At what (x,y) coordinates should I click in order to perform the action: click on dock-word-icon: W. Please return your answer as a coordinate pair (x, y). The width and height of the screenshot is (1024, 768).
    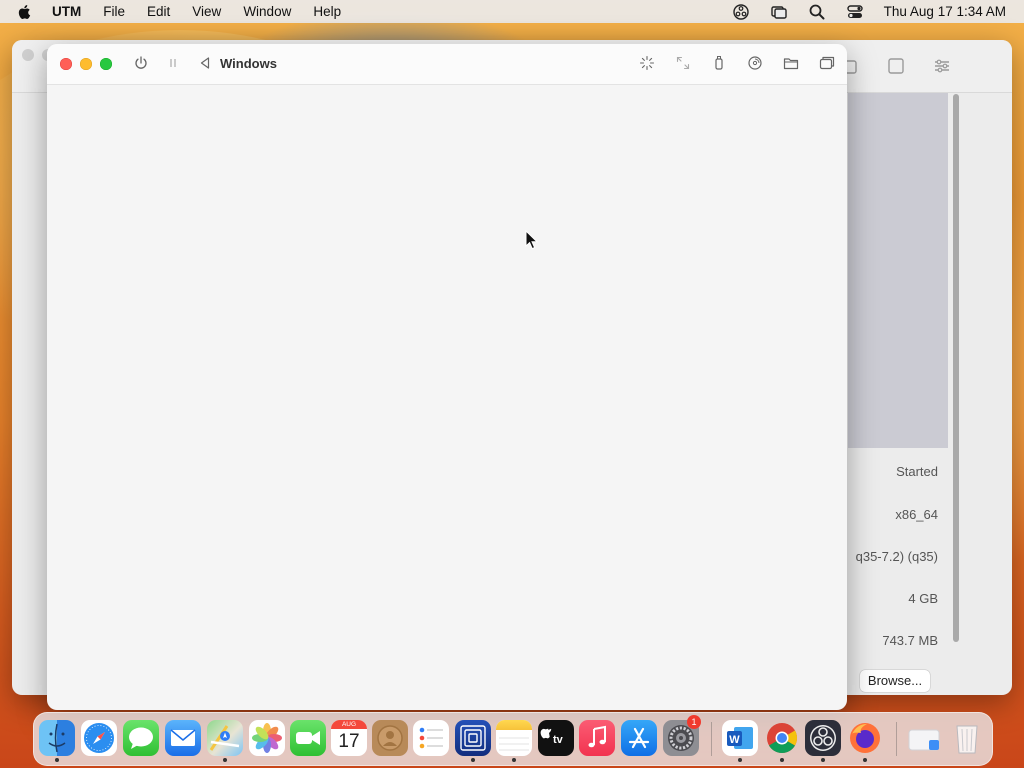
    Looking at the image, I should click on (740, 738).